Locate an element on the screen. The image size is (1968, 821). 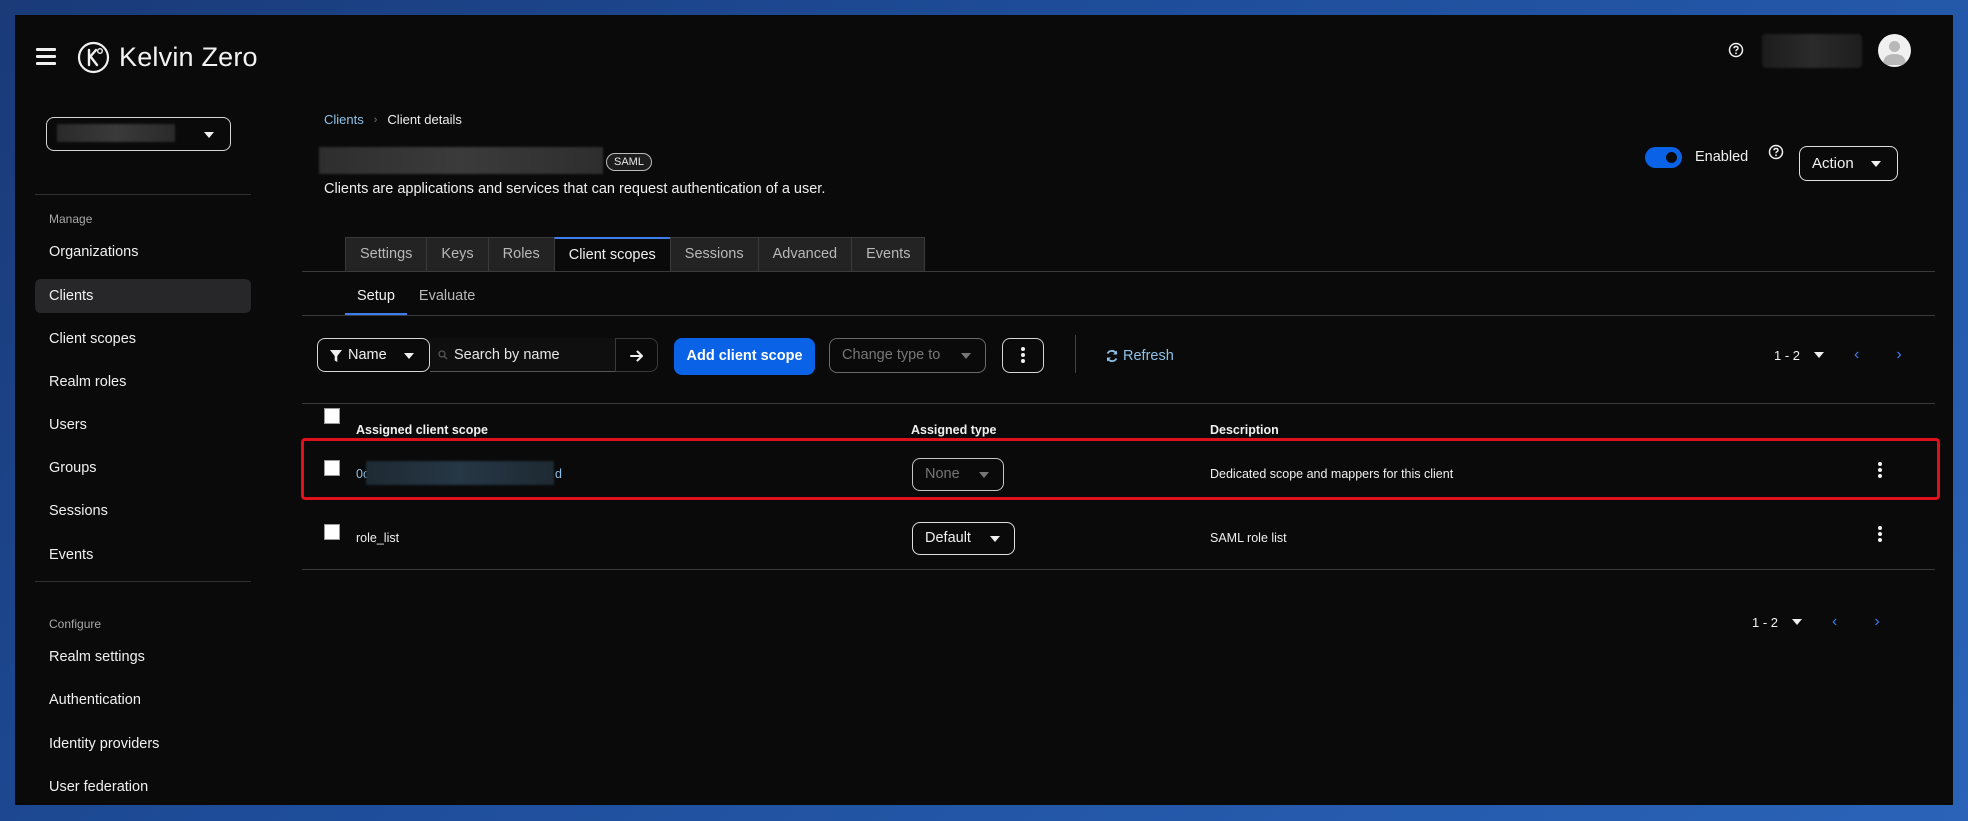
tab-sessions: Sessions is located at coordinates (714, 254).